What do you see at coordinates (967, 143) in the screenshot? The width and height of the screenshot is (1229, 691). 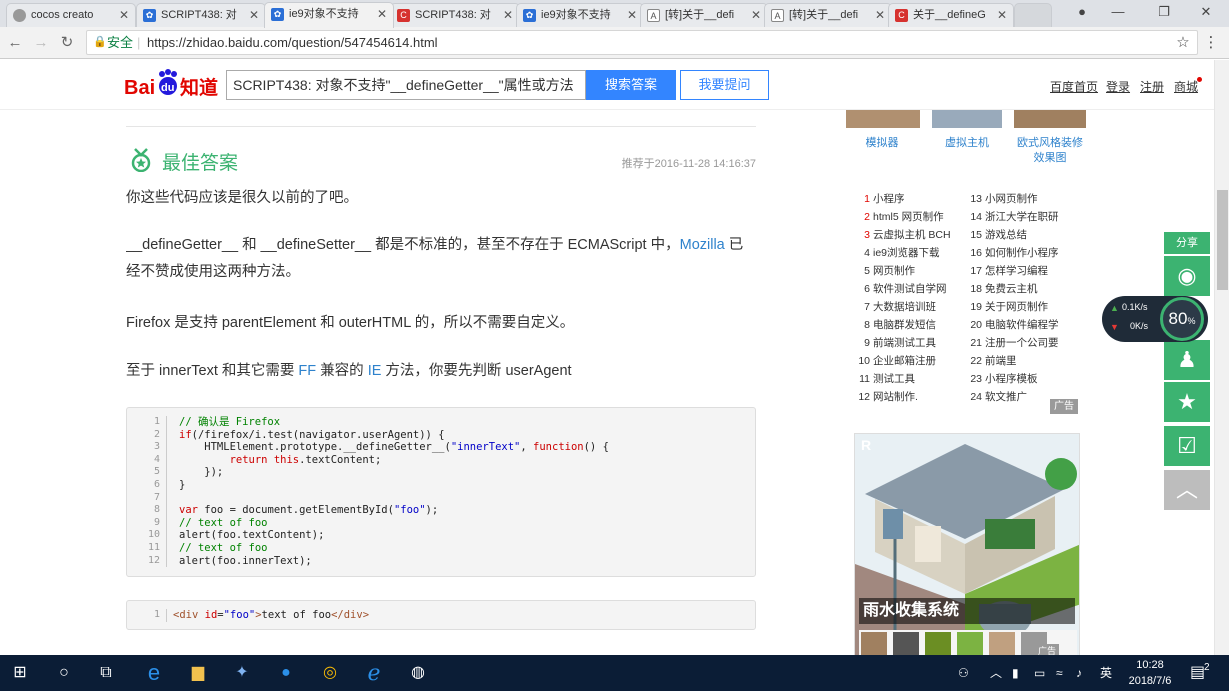 I see `thumb-label: 虚拟主机` at bounding box center [967, 143].